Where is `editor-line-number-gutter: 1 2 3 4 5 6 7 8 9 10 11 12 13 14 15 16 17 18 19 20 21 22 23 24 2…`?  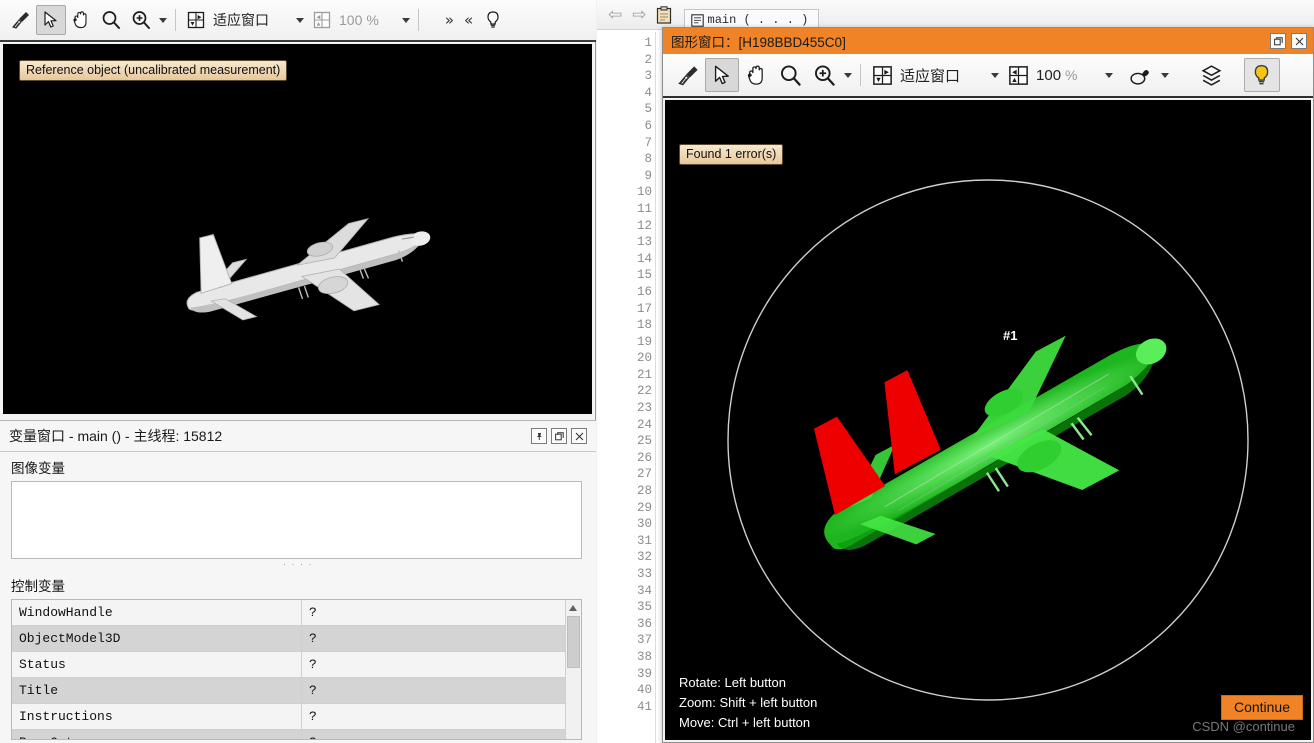
editor-line-number-gutter: 1 2 3 4 5 6 7 8 9 10 11 12 13 14 15 16 17 18 19 20 21 22 23 24 2… is located at coordinates (637, 387).